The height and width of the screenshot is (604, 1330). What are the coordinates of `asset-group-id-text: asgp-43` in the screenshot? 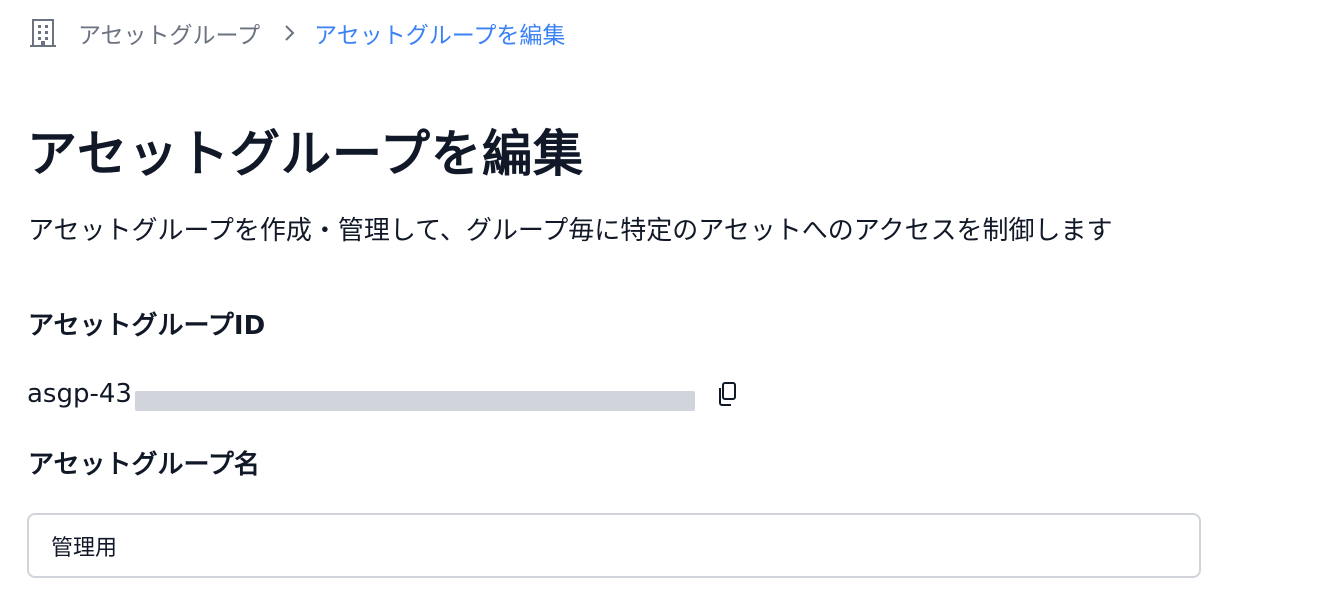 It's located at (79, 394).